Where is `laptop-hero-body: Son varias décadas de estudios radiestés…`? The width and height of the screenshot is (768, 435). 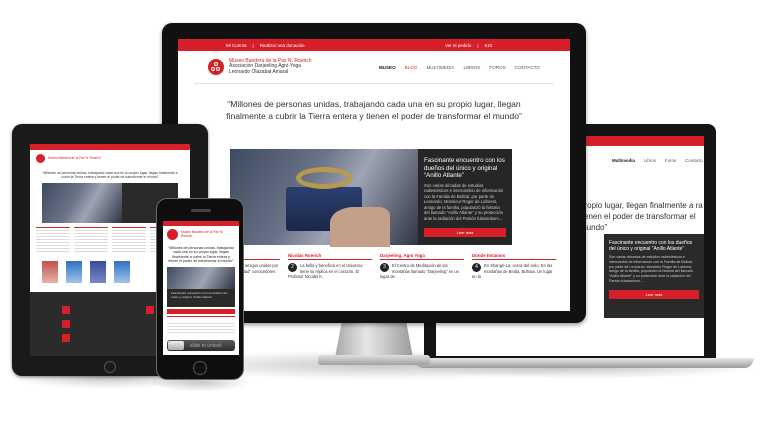 laptop-hero-body: Son varias décadas de estudios radiestés… is located at coordinates (651, 269).